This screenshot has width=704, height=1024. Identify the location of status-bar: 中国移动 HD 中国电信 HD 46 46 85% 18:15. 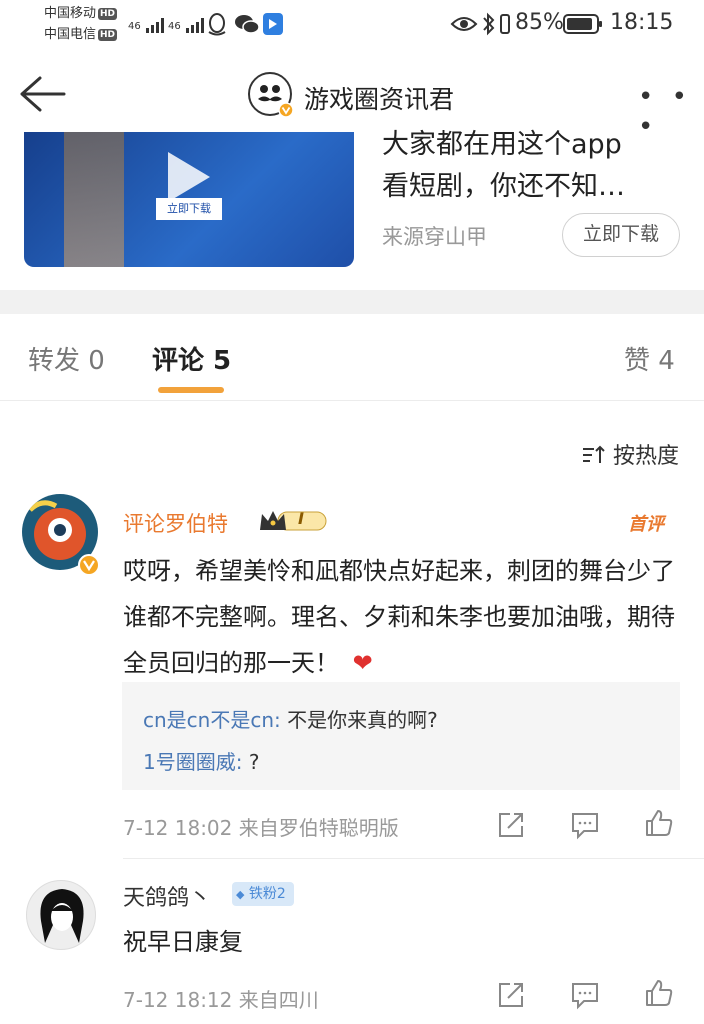
(352, 25).